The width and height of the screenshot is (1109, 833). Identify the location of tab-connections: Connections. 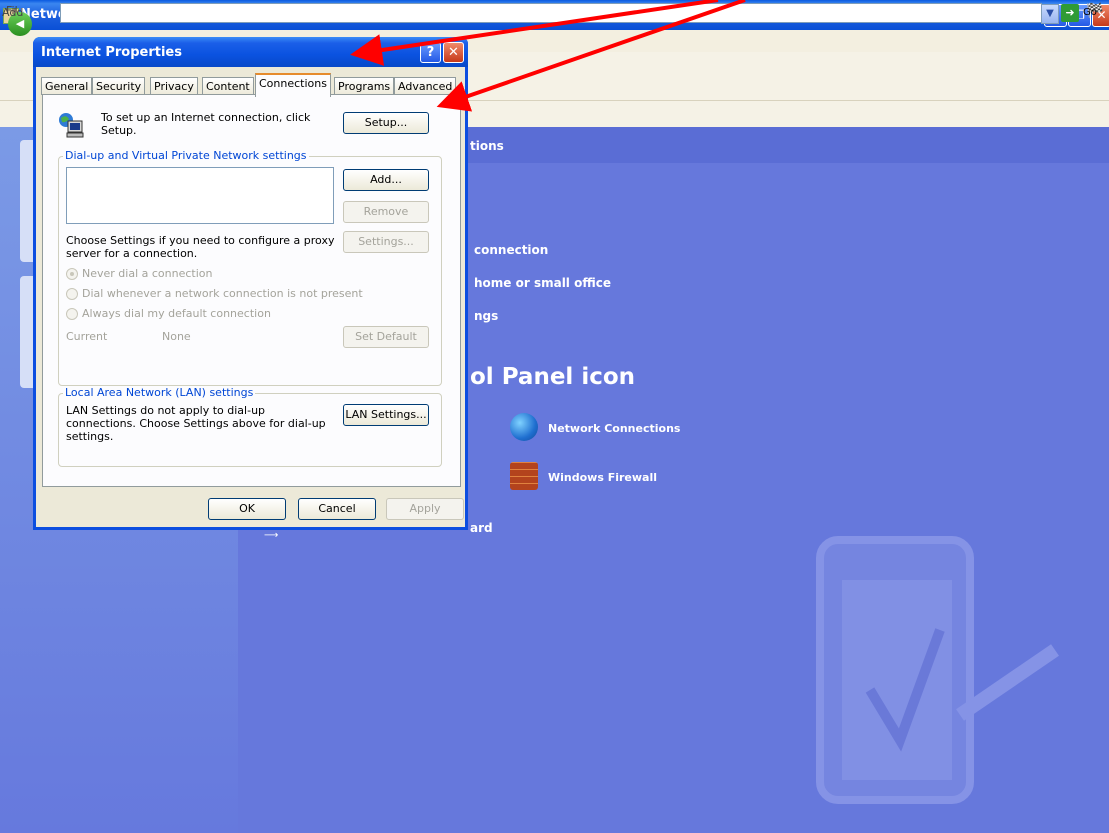
(293, 85).